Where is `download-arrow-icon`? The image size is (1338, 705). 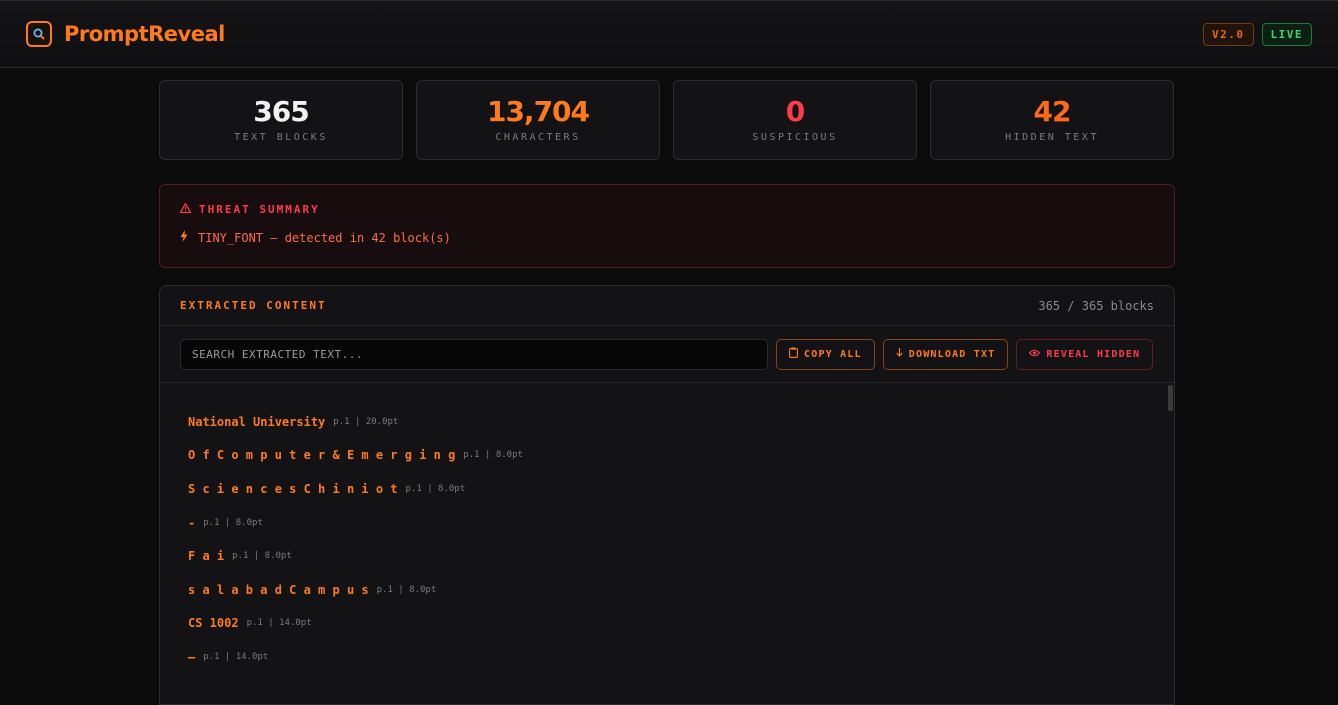 download-arrow-icon is located at coordinates (899, 354).